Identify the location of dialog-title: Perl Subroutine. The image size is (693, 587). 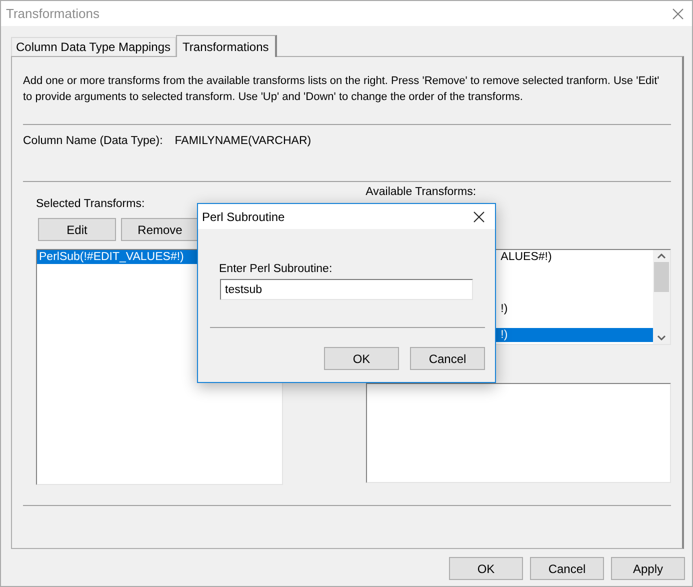
(243, 217).